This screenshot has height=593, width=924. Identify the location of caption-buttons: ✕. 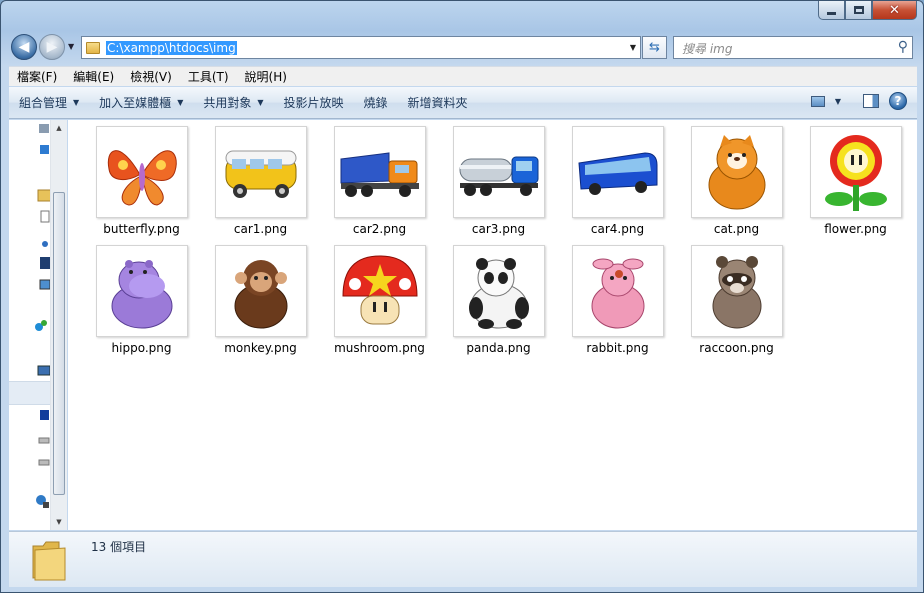
(867, 11).